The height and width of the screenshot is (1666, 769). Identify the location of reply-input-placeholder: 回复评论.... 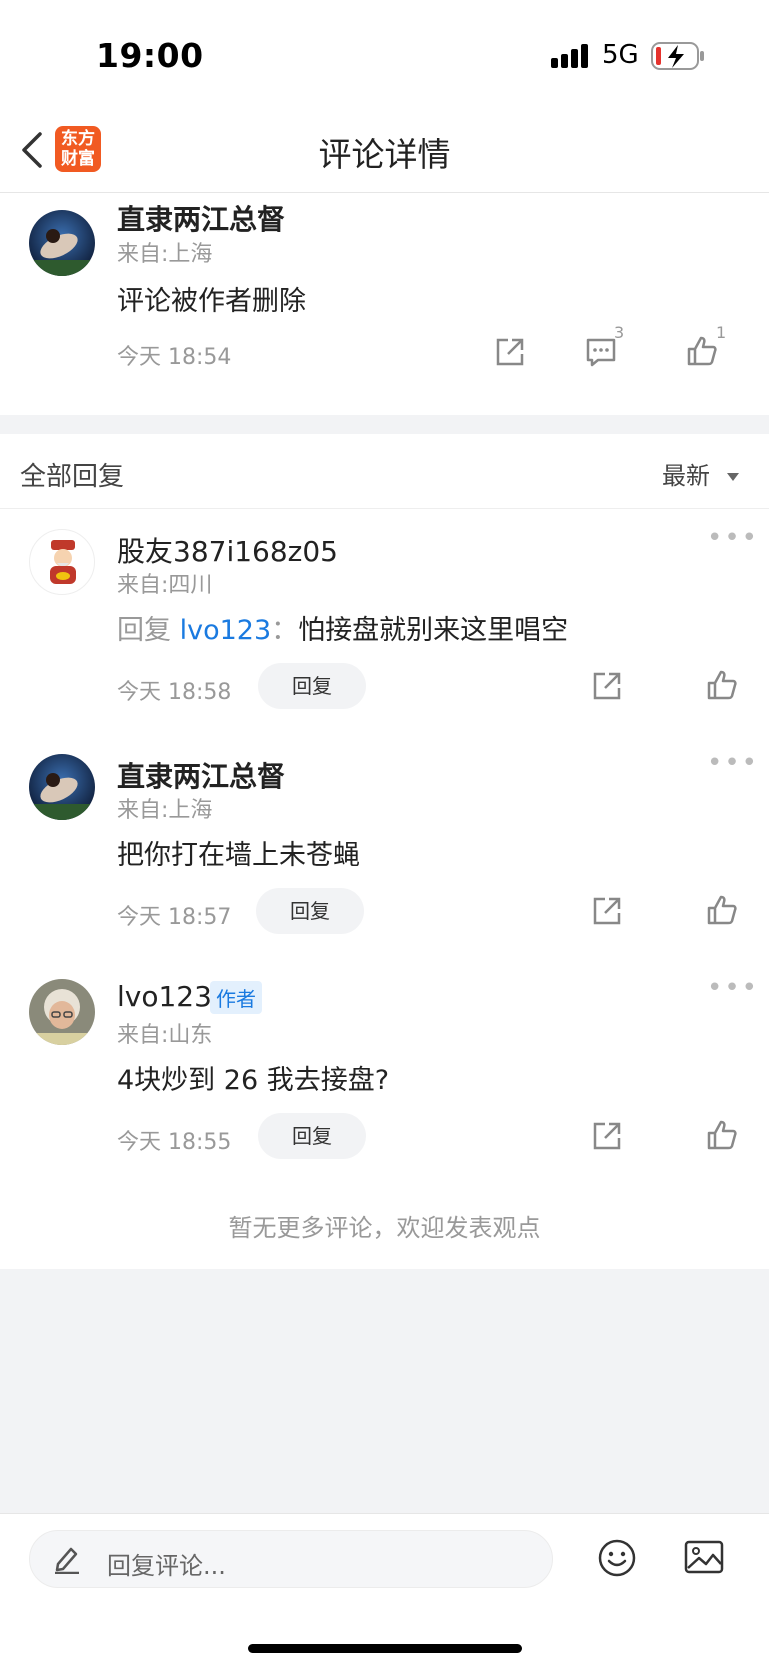
(166, 1563).